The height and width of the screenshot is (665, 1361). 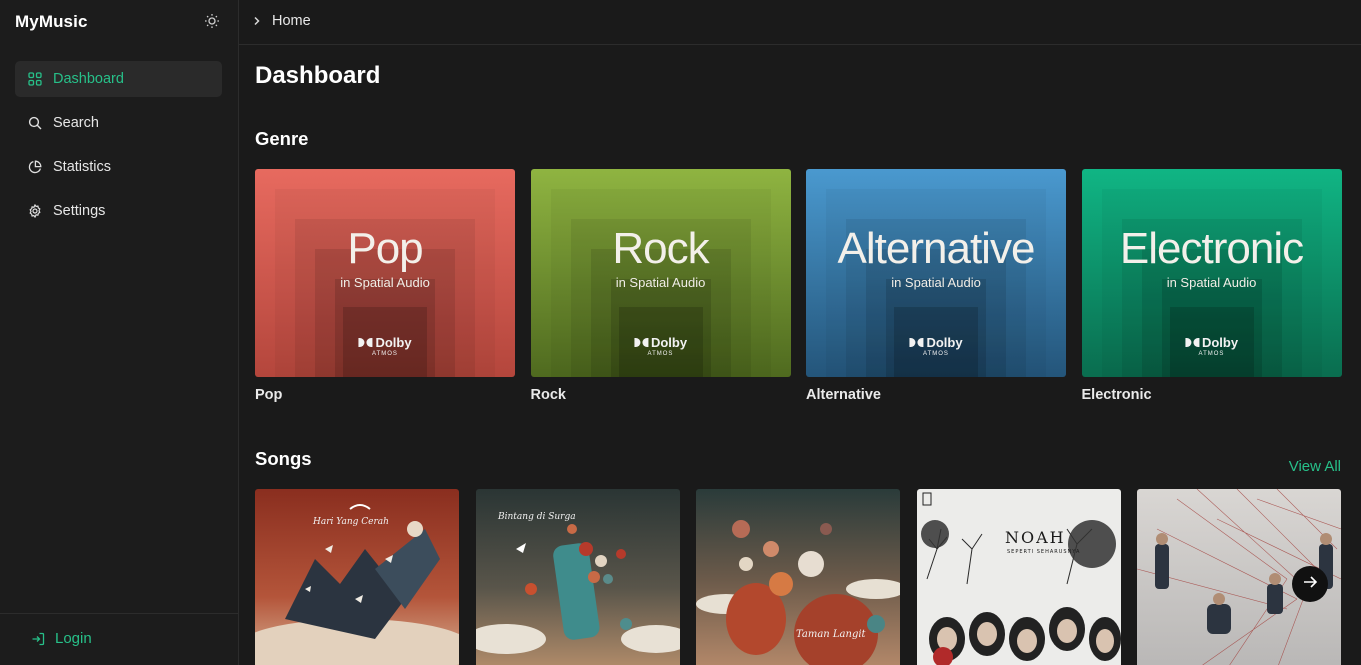 I want to click on song-cover-noah: NOAH SEPERTI SEHARUSNYA, so click(x=1018, y=577).